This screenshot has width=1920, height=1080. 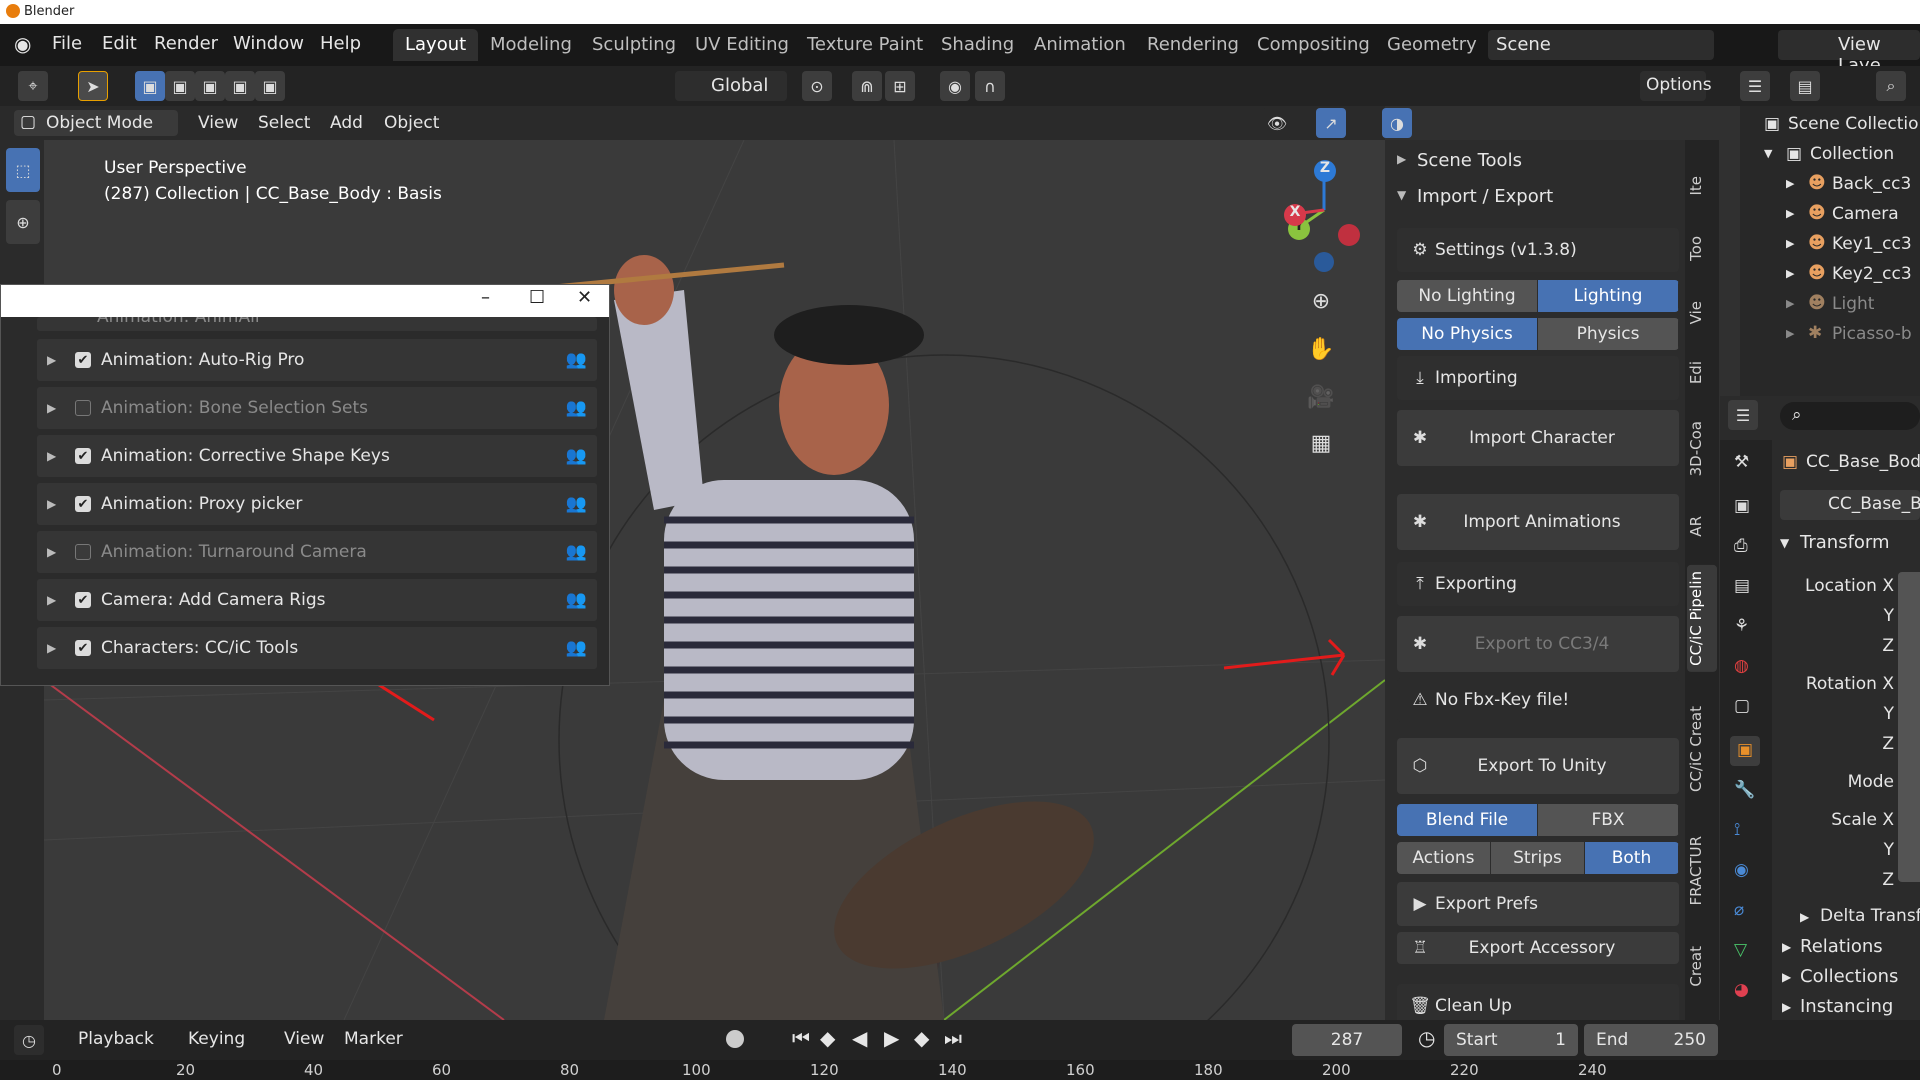 What do you see at coordinates (1702, 870) in the screenshot?
I see `tab-fracture: FRACTUR` at bounding box center [1702, 870].